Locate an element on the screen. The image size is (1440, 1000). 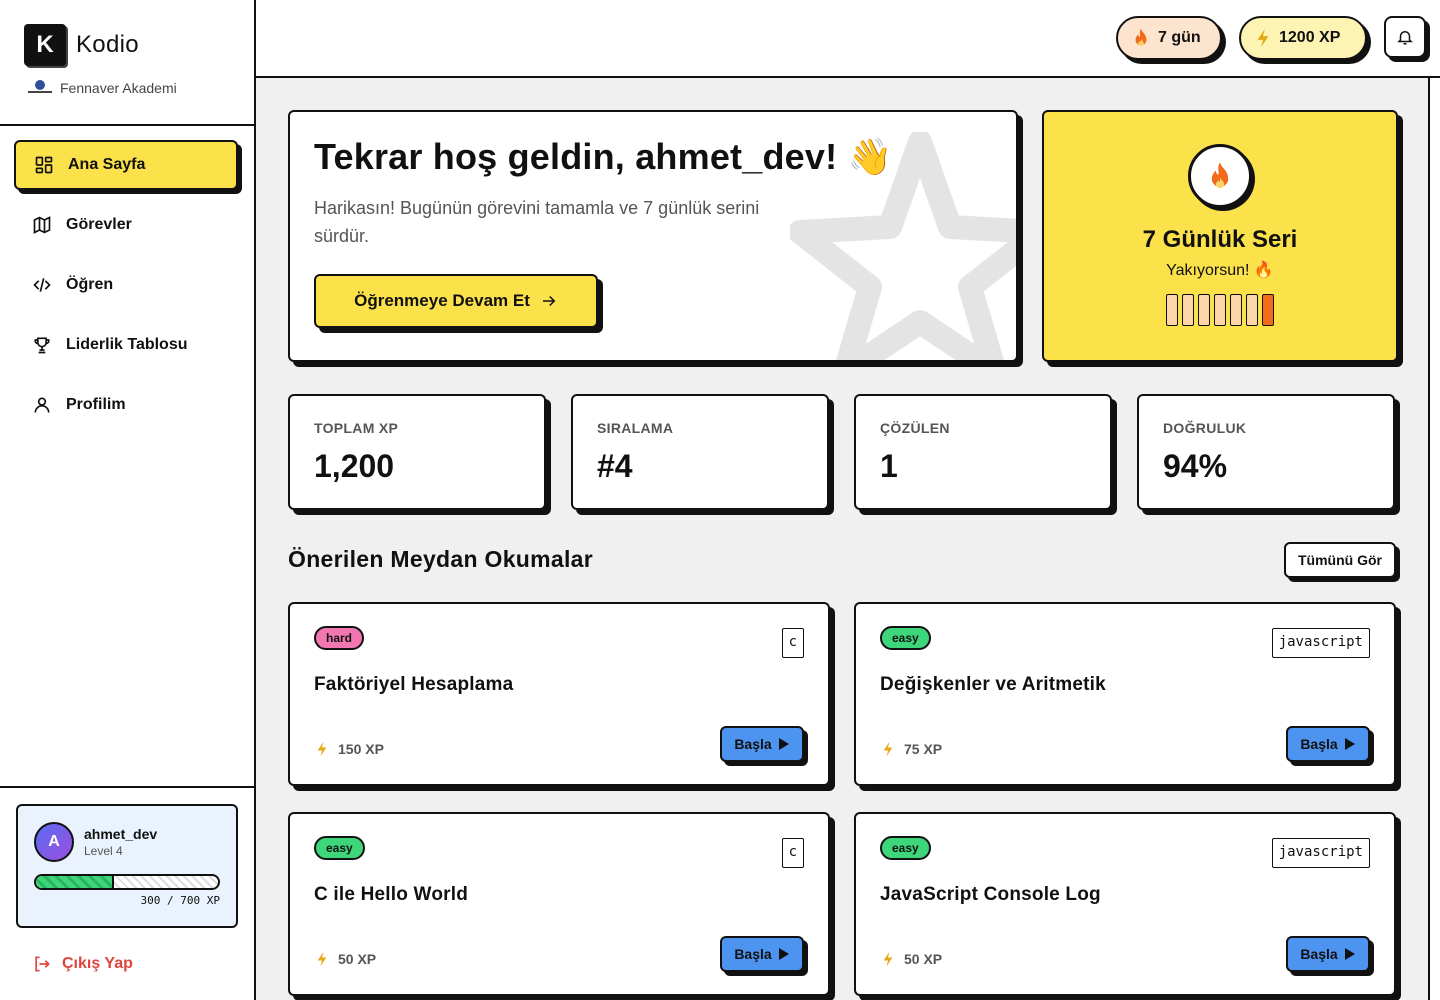
scrollbar is located at coordinates (1434, 539).